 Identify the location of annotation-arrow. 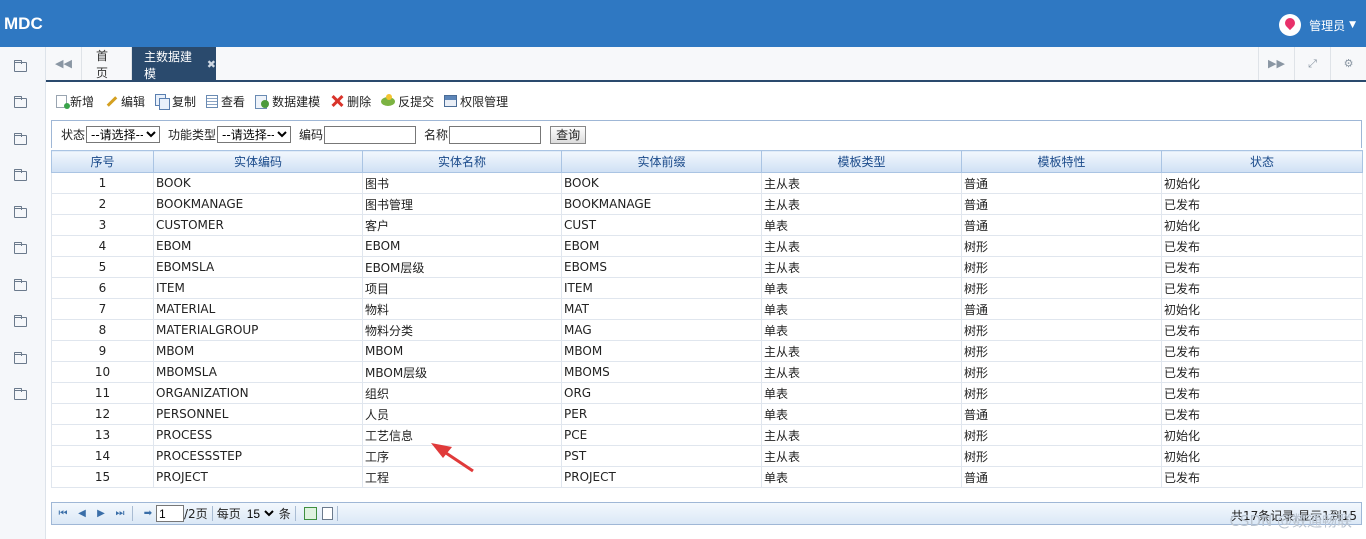
(452, 458).